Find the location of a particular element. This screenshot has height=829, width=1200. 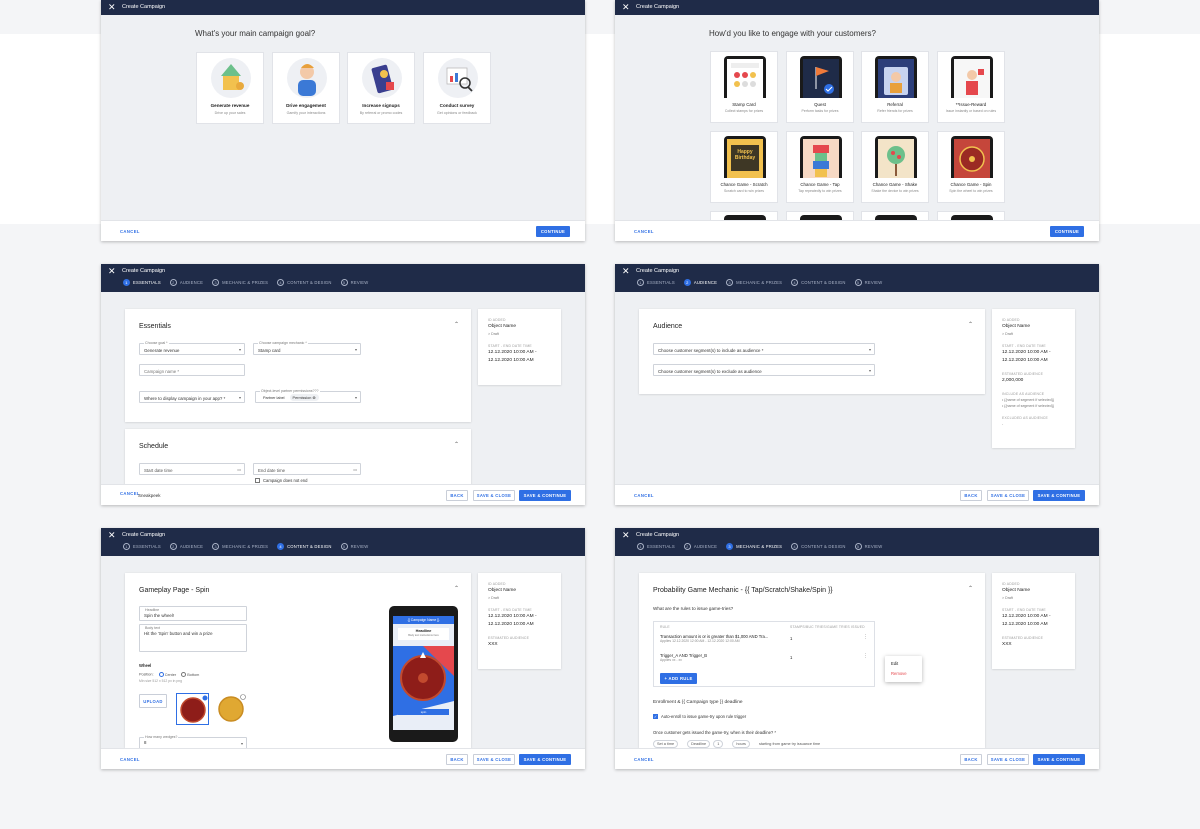

sneakpeek-link: Sneakpeek is located at coordinates (149, 495).